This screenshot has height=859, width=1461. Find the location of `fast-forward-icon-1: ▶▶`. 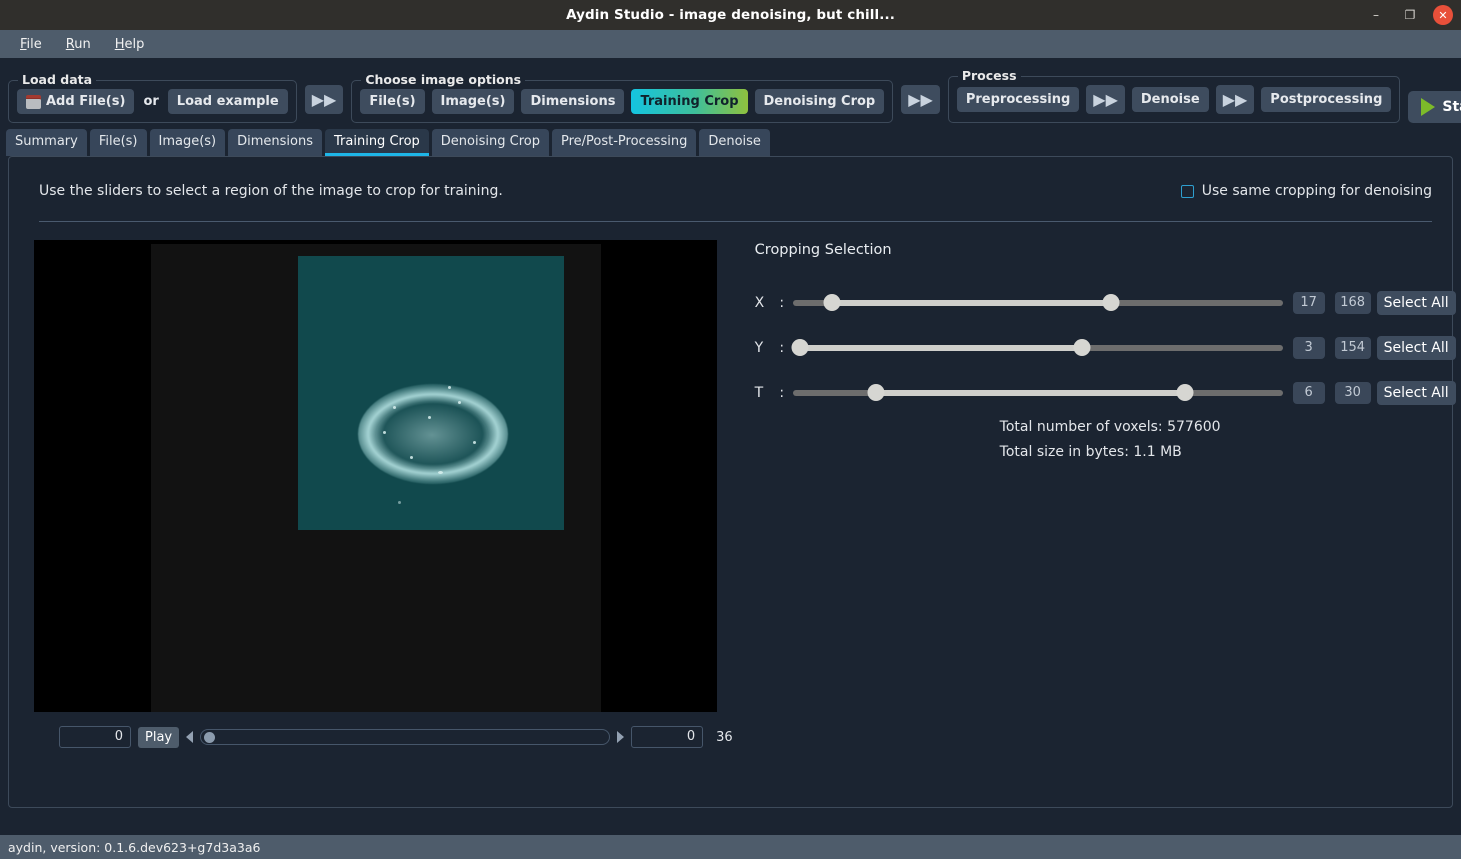

fast-forward-icon-1: ▶▶ is located at coordinates (324, 99).